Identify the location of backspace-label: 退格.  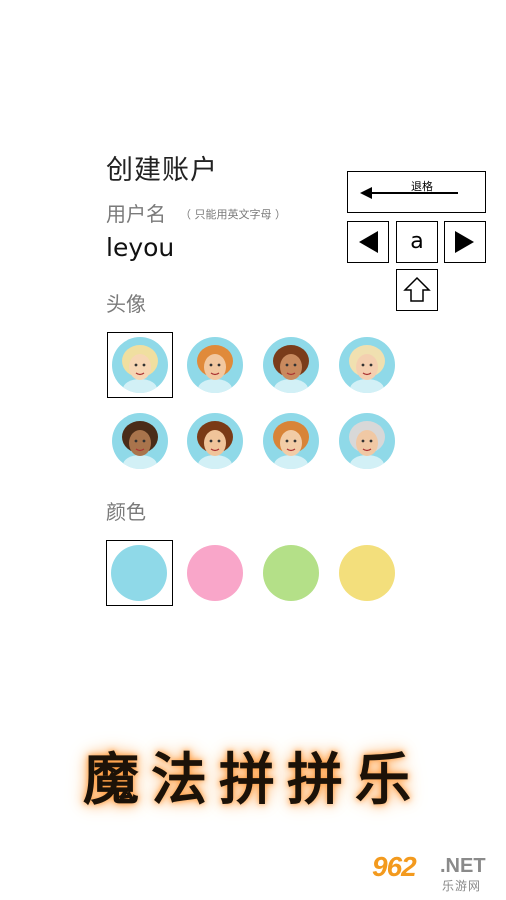
(422, 186).